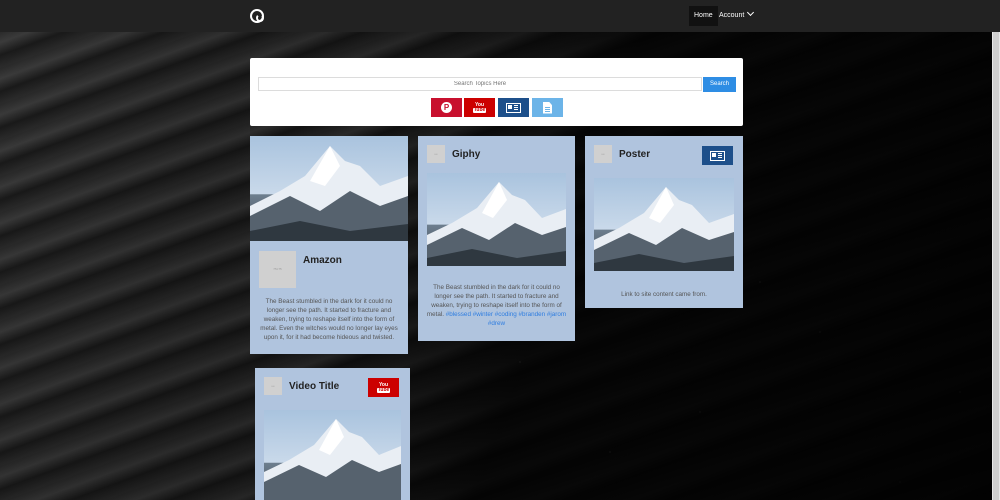 Image resolution: width=1000 pixels, height=500 pixels. I want to click on search-panel: Search P YouTube, so click(496, 92).